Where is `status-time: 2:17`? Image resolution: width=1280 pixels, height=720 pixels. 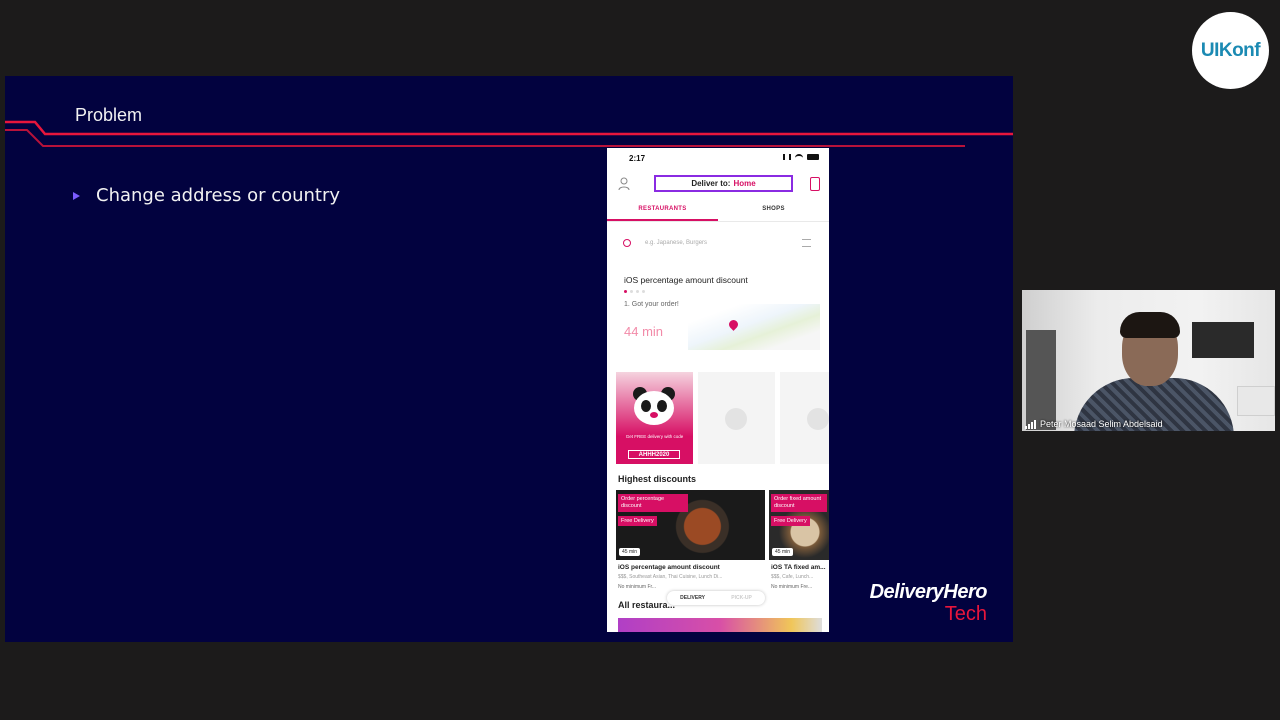
status-time: 2:17 is located at coordinates (637, 158).